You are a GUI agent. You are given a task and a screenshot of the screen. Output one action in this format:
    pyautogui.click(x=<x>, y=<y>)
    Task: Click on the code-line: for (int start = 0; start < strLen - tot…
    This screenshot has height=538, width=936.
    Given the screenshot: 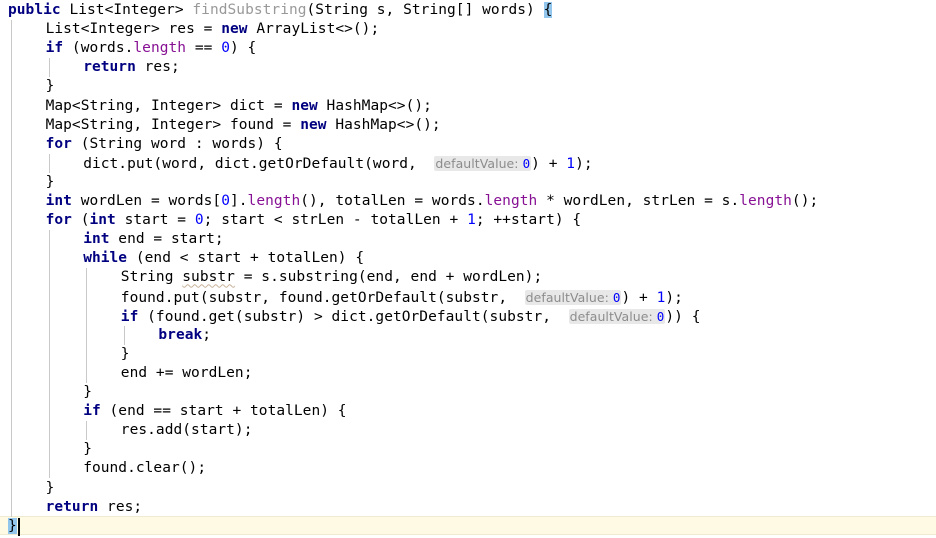 What is the action you would take?
    pyautogui.click(x=314, y=220)
    